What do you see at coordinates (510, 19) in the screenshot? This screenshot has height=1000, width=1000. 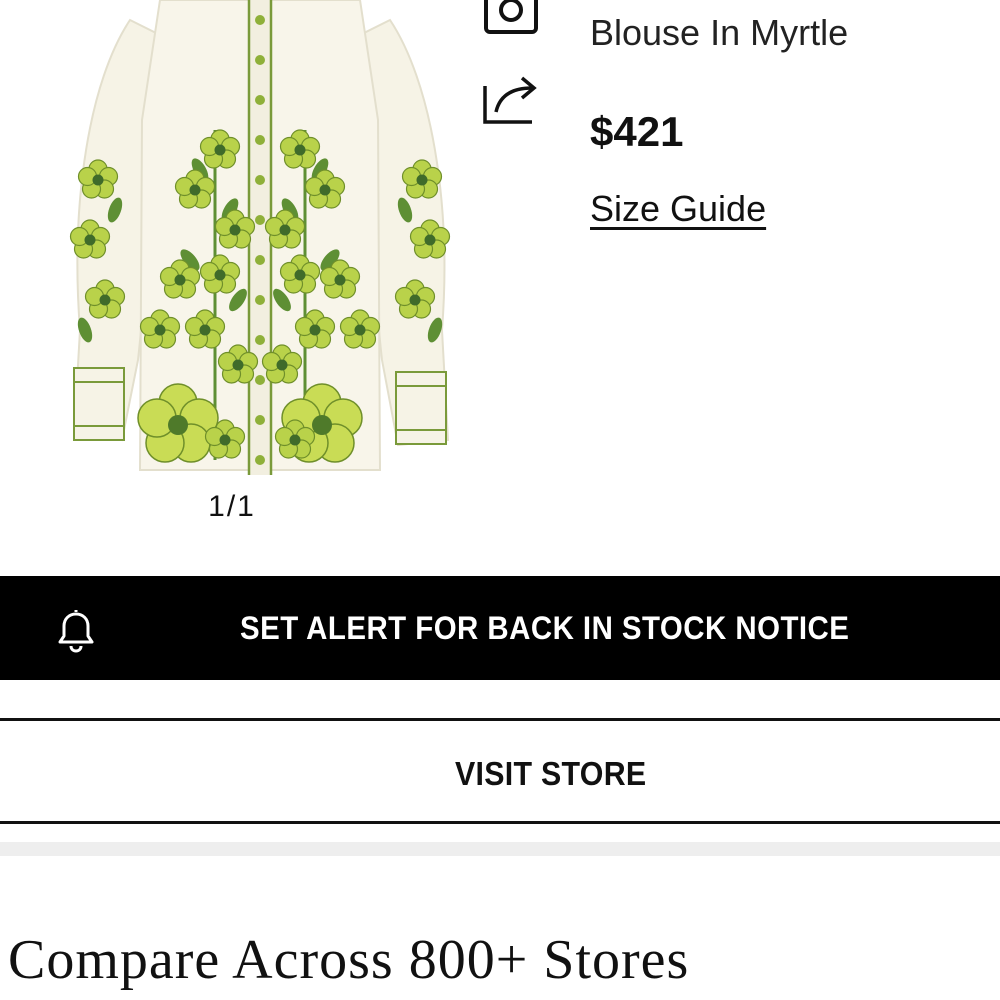 I see `camera-icon` at bounding box center [510, 19].